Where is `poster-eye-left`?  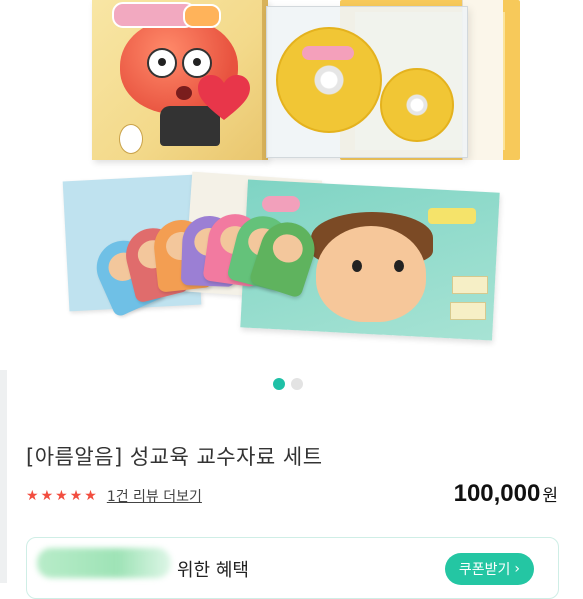 poster-eye-left is located at coordinates (357, 266).